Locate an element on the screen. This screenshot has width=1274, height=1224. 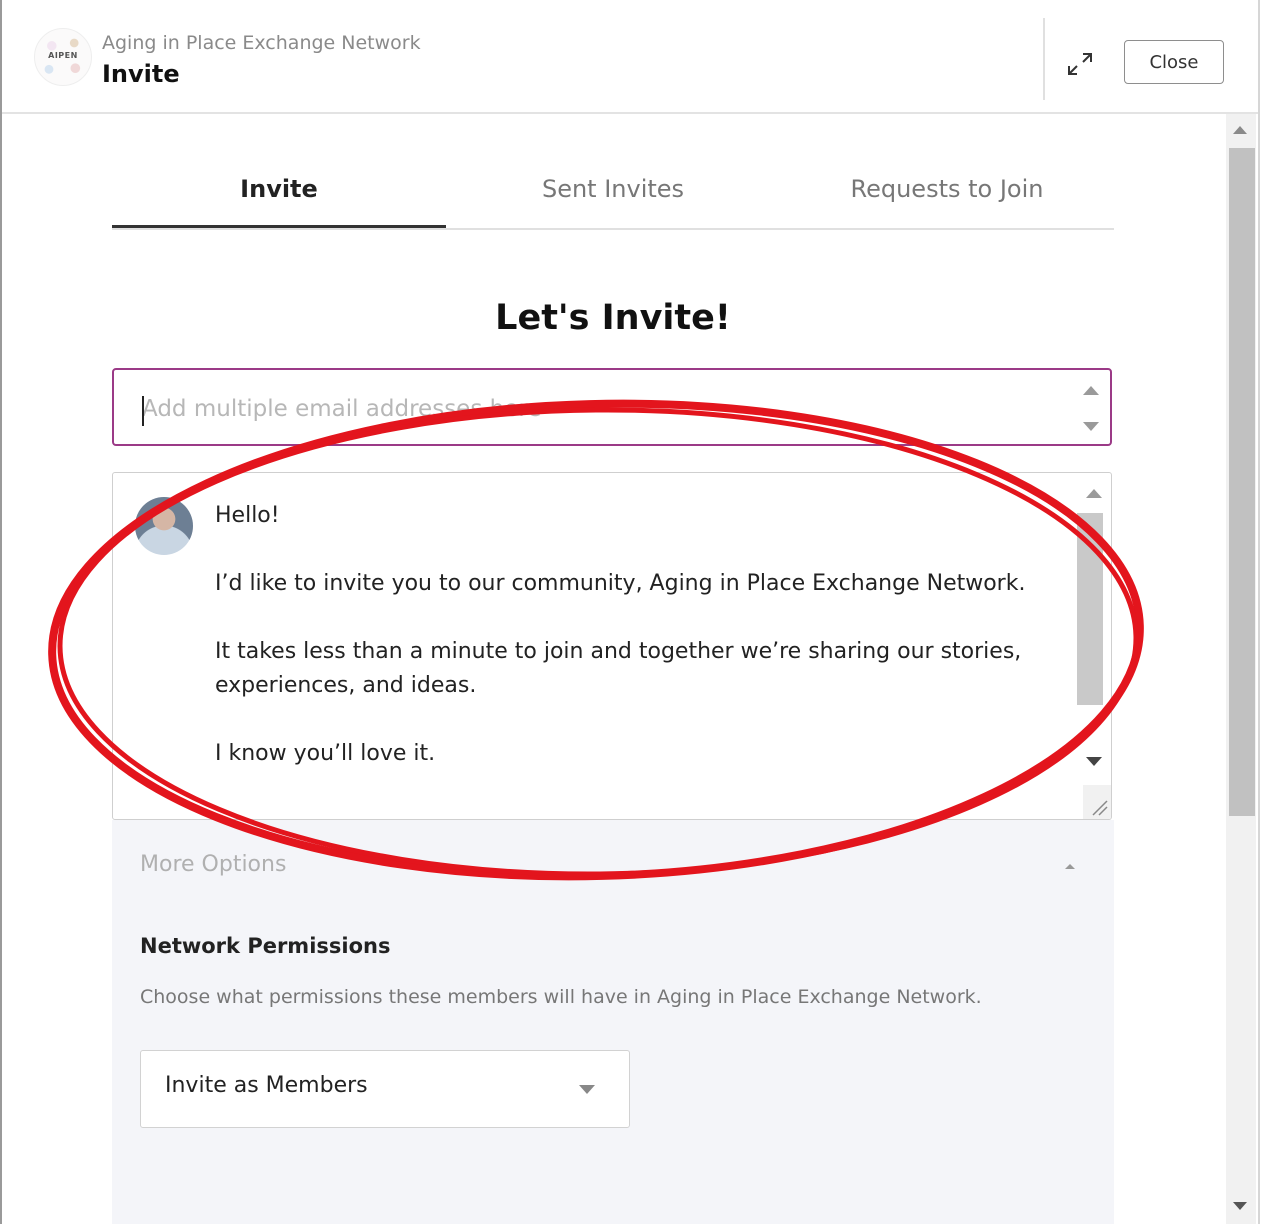
chevron-up-icon is located at coordinates (1070, 866).